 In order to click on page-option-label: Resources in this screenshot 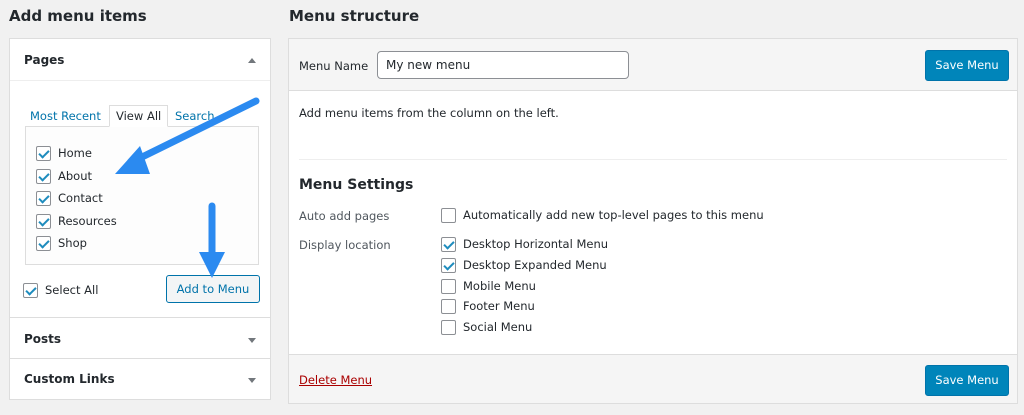, I will do `click(87, 221)`.